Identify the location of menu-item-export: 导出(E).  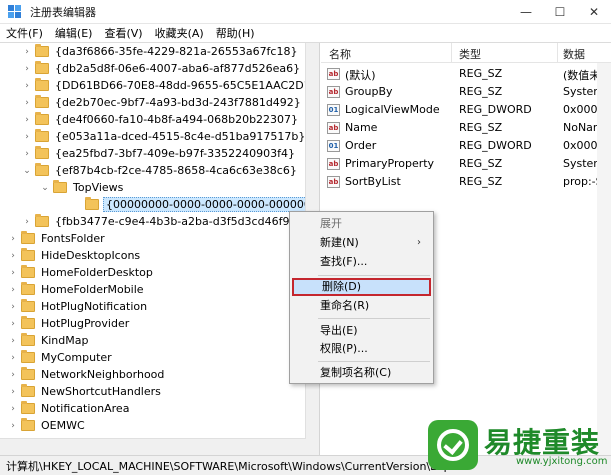
(361, 331).